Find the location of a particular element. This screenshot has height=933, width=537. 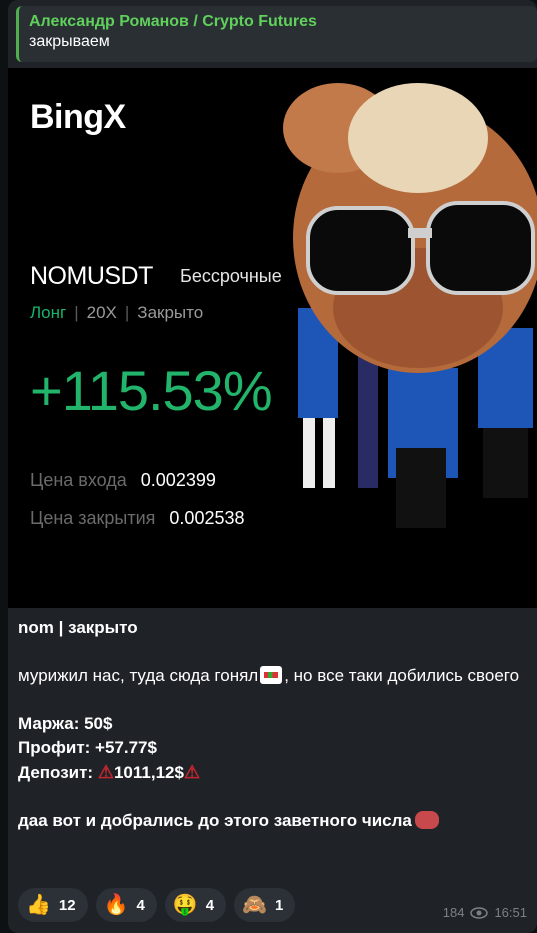

reaction-monkey: 🙈 1 is located at coordinates (265, 905).